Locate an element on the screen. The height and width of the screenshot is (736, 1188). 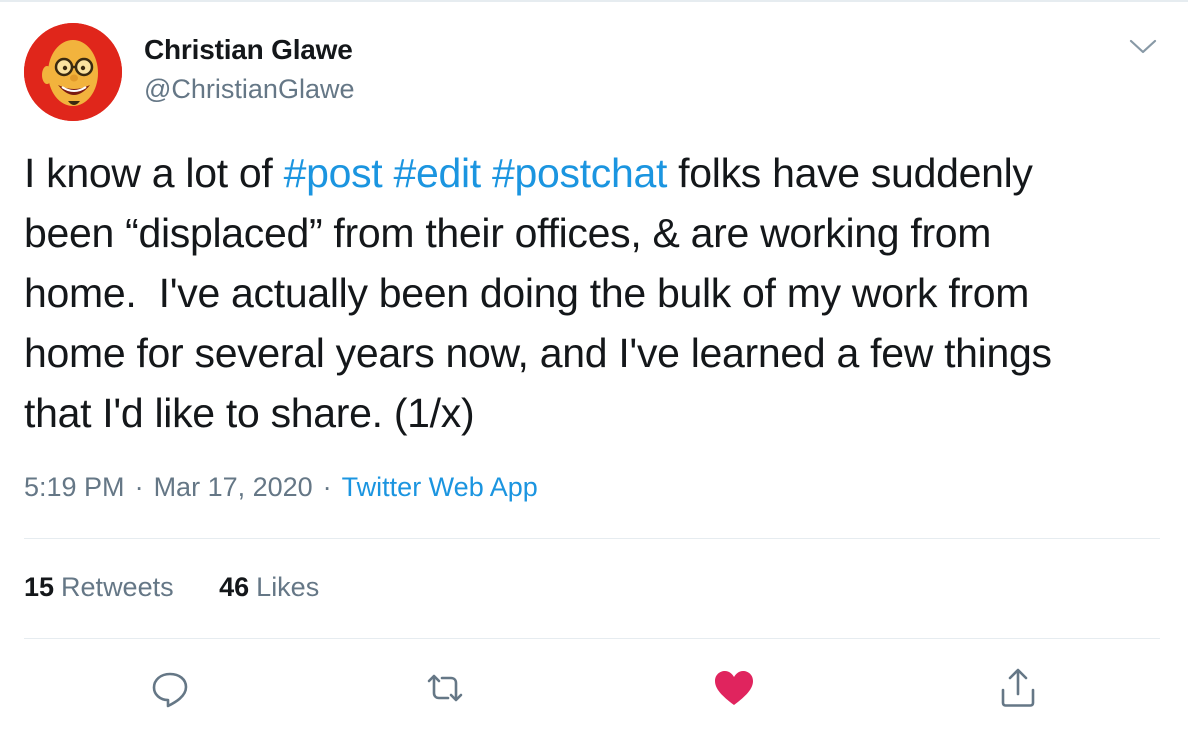
tweet-time: 5:19 PM is located at coordinates (74, 487).